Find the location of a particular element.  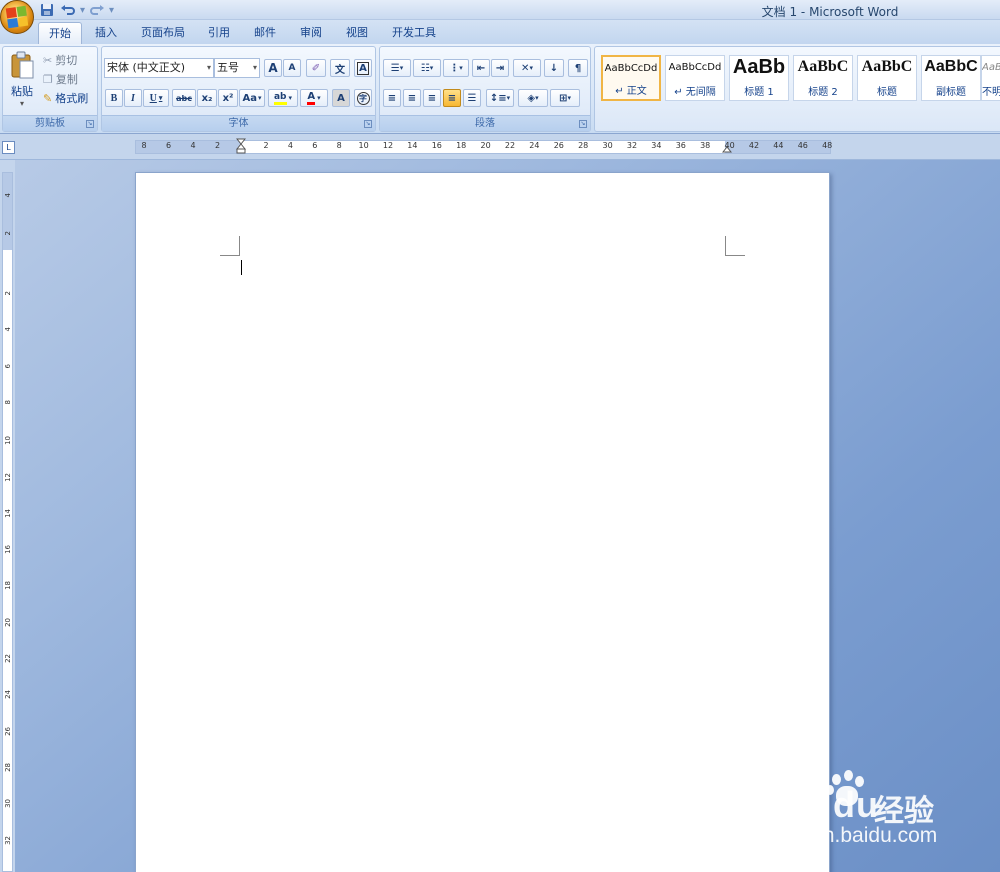

show-marks-button: ¶ is located at coordinates (578, 68).